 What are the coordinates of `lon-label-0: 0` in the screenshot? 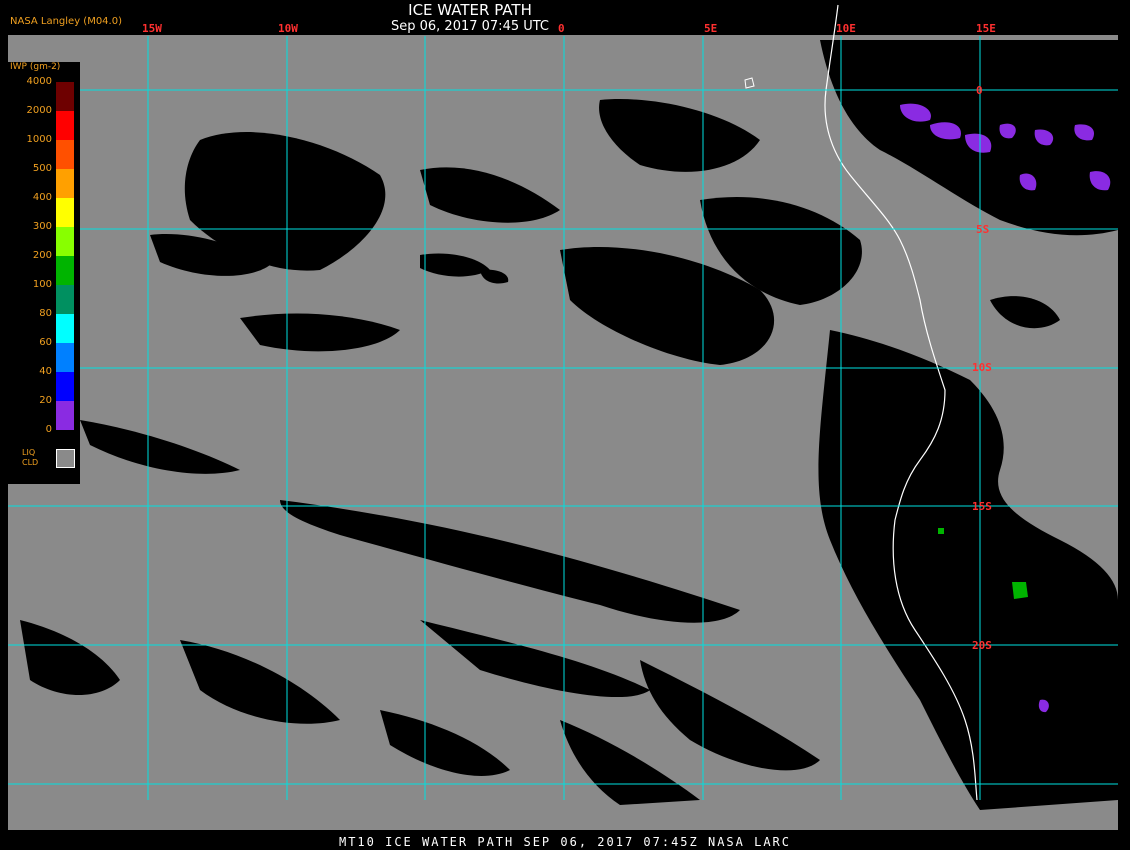 It's located at (561, 28).